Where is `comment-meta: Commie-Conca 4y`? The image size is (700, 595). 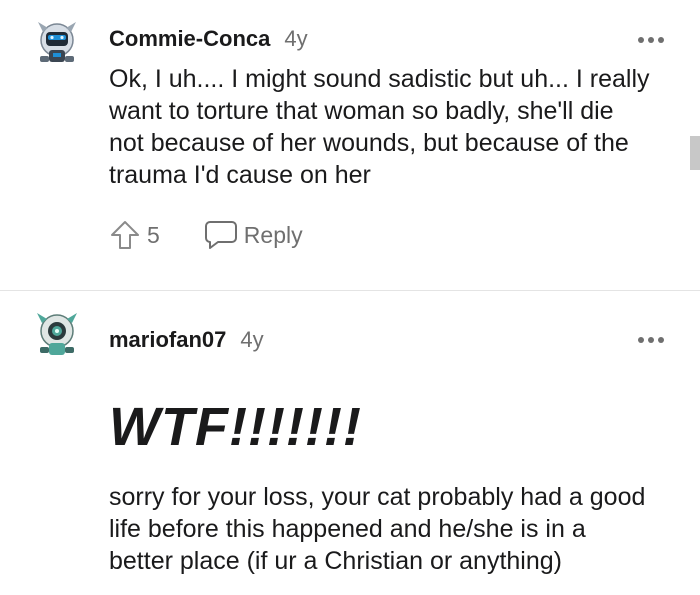 comment-meta: Commie-Conca 4y is located at coordinates (208, 39).